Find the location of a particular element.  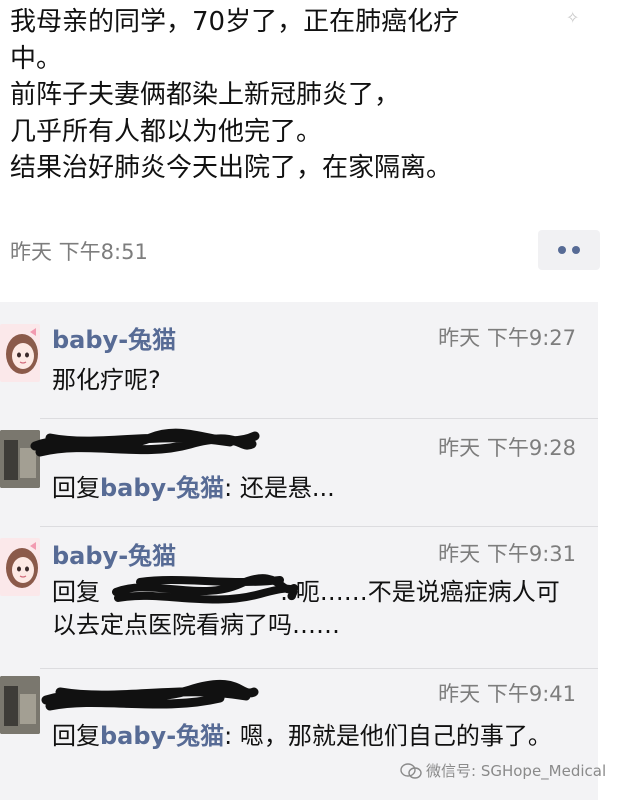

post-line: 中。 is located at coordinates (36, 58).